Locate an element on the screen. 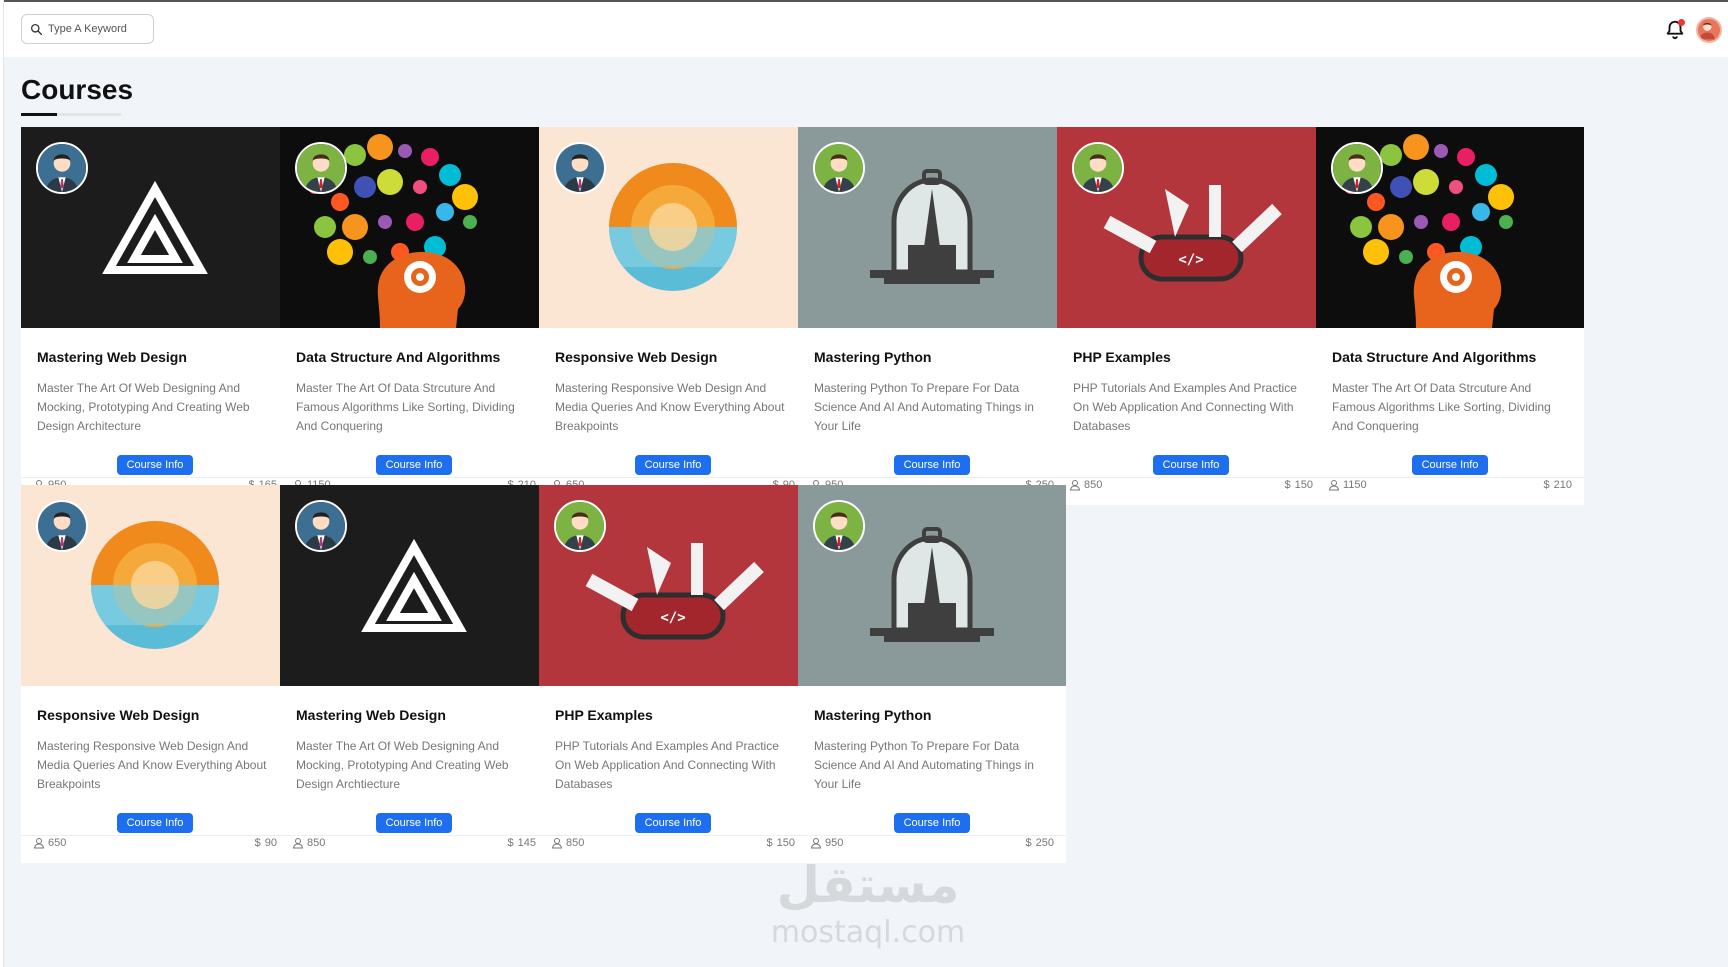  price-value: 250 is located at coordinates (1044, 843).